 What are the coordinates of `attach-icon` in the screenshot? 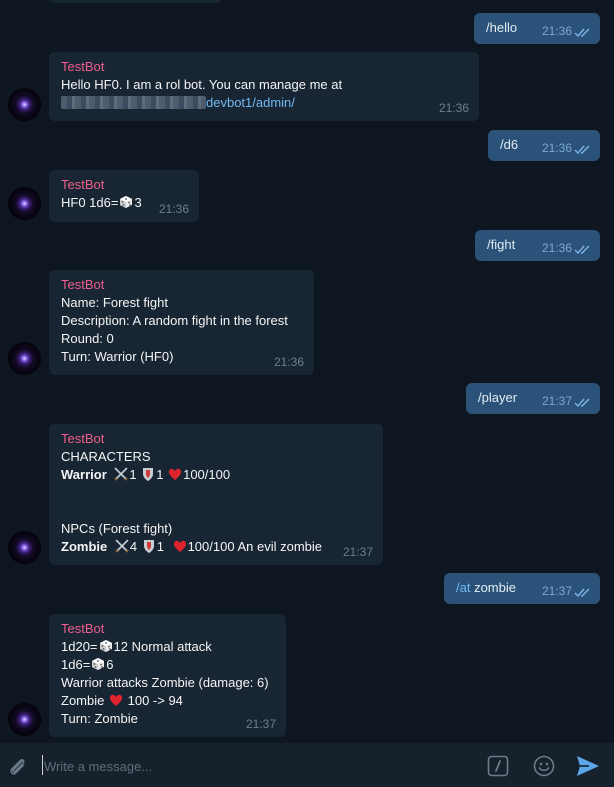 It's located at (17, 767).